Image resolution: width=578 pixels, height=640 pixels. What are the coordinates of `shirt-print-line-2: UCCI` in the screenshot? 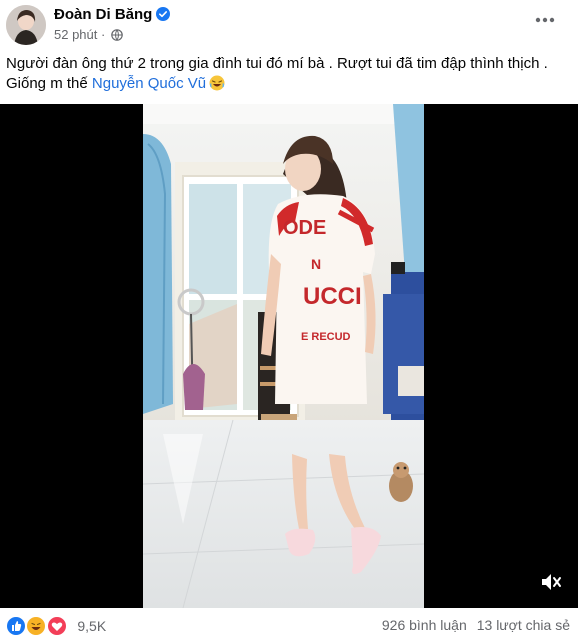 It's located at (332, 296).